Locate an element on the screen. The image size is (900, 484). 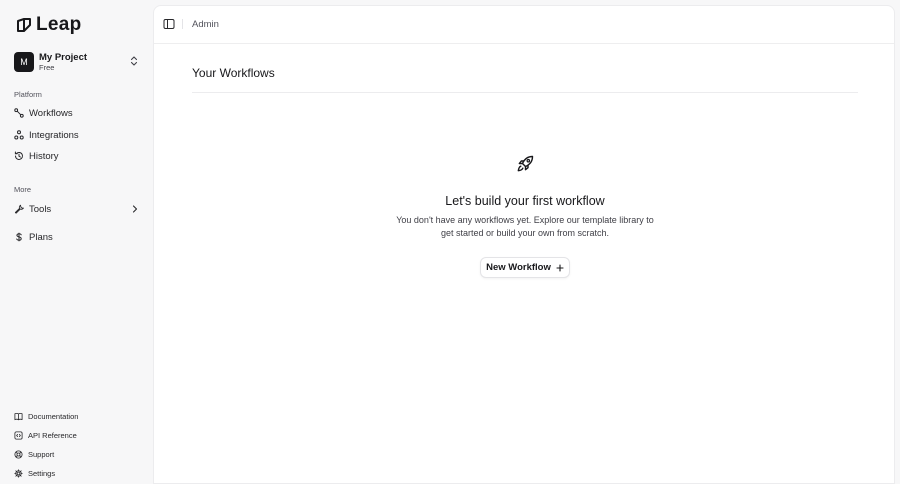
sidebar-item-settings: Settings is located at coordinates (76, 473).